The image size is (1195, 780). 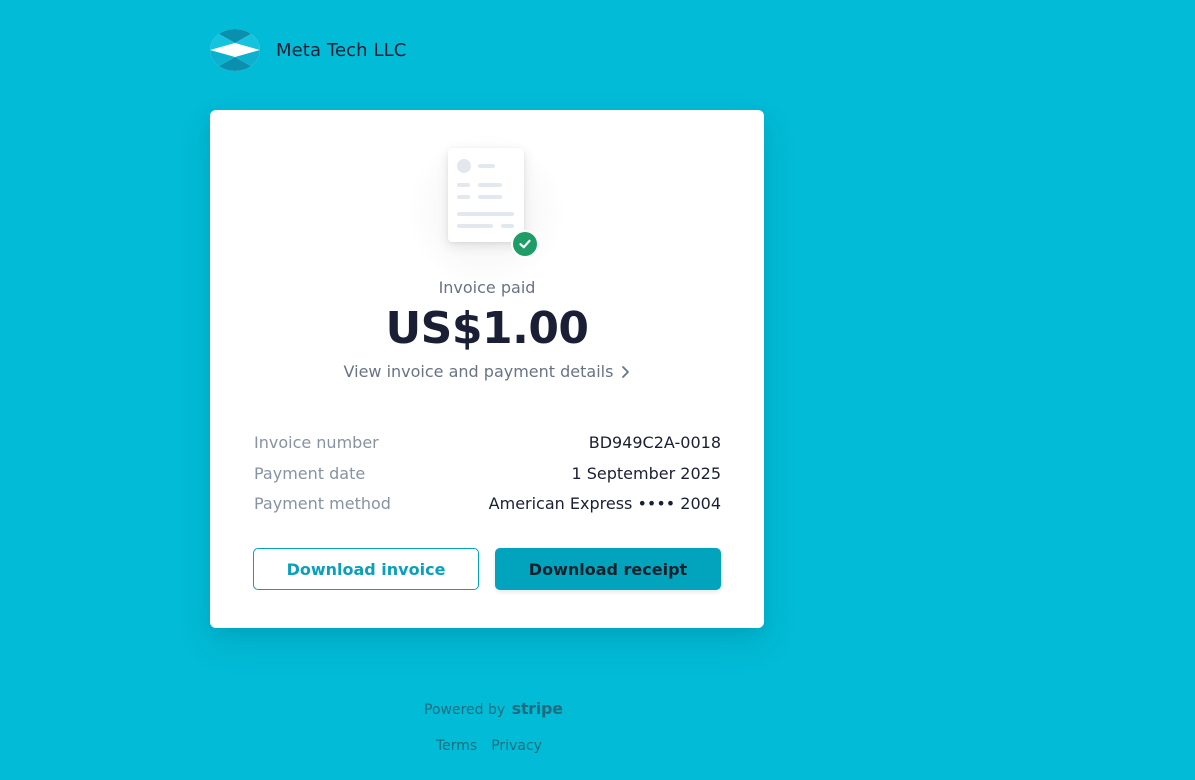 What do you see at coordinates (487, 328) in the screenshot?
I see `invoice-amount: US$1.00` at bounding box center [487, 328].